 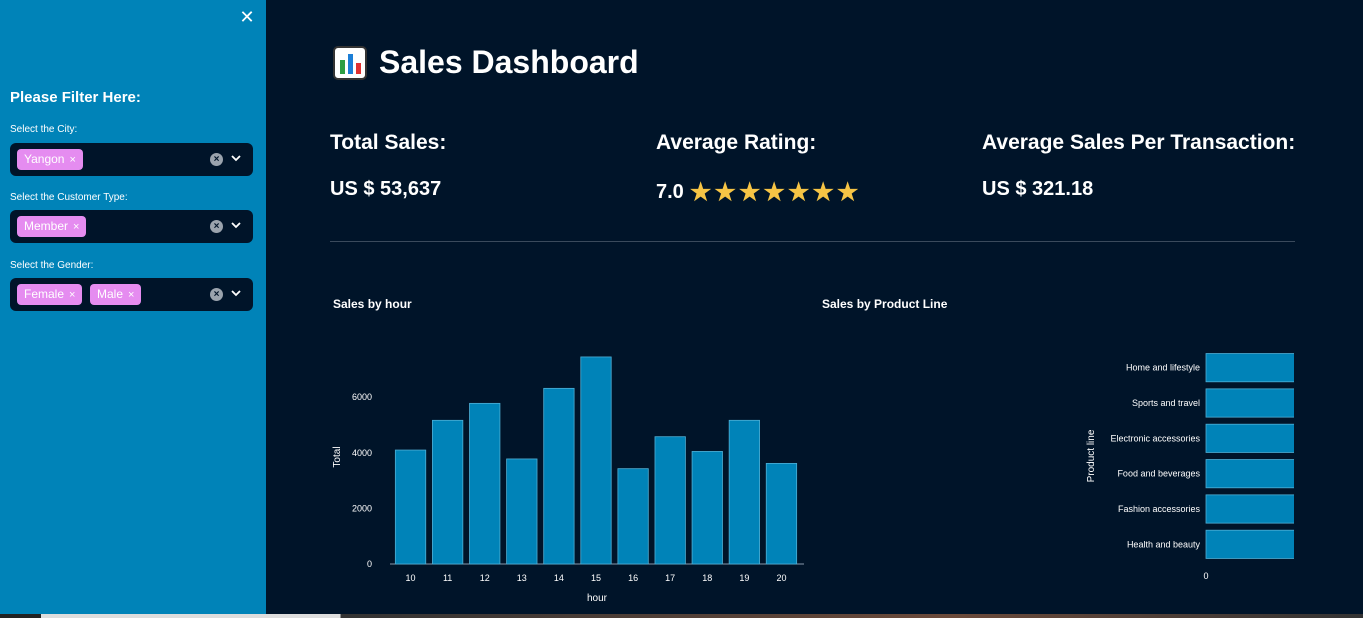 I want to click on x-tick-label: 11, so click(x=447, y=578).